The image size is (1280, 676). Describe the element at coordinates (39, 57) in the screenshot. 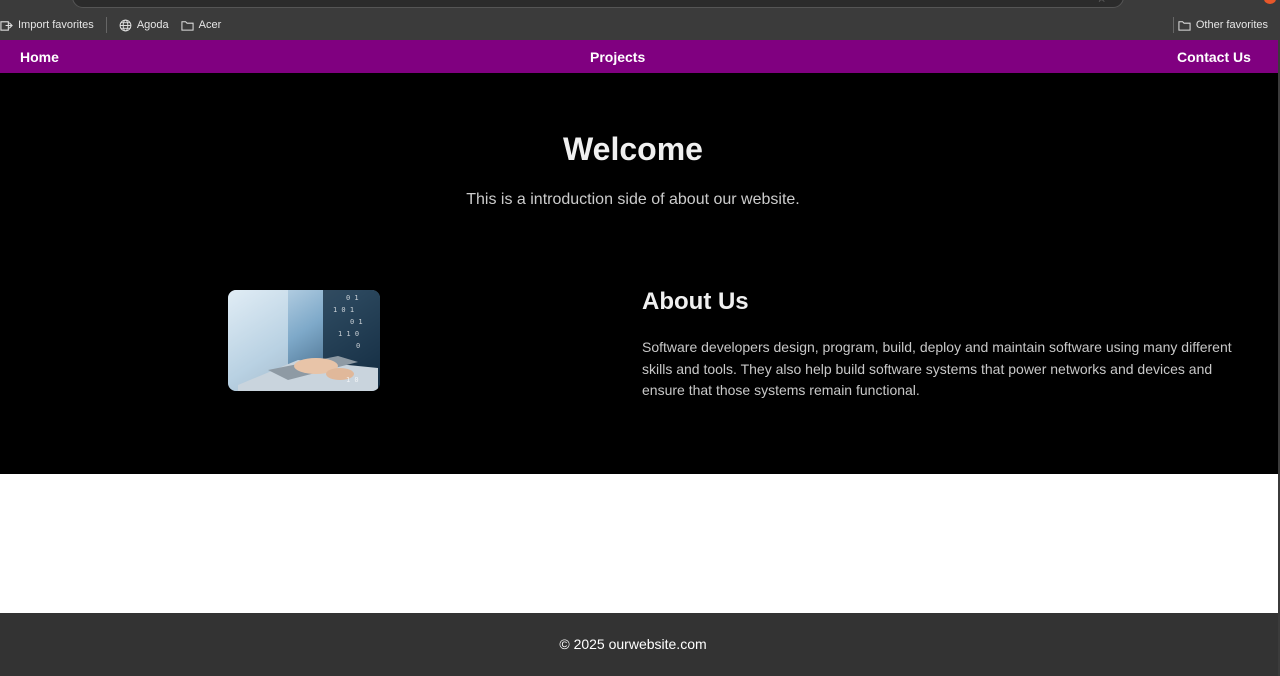

I see `nav-home-link: Home` at that location.